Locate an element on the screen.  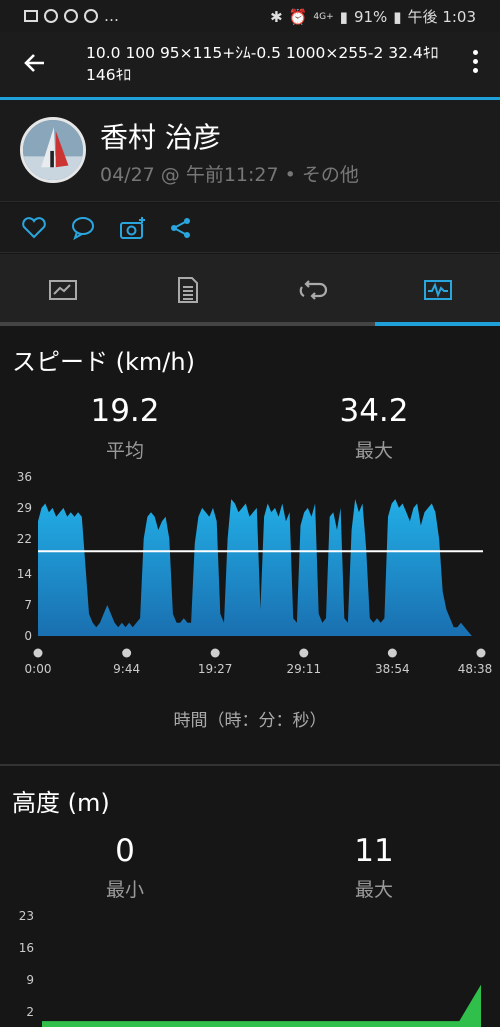
section-divider is located at coordinates (250, 765).